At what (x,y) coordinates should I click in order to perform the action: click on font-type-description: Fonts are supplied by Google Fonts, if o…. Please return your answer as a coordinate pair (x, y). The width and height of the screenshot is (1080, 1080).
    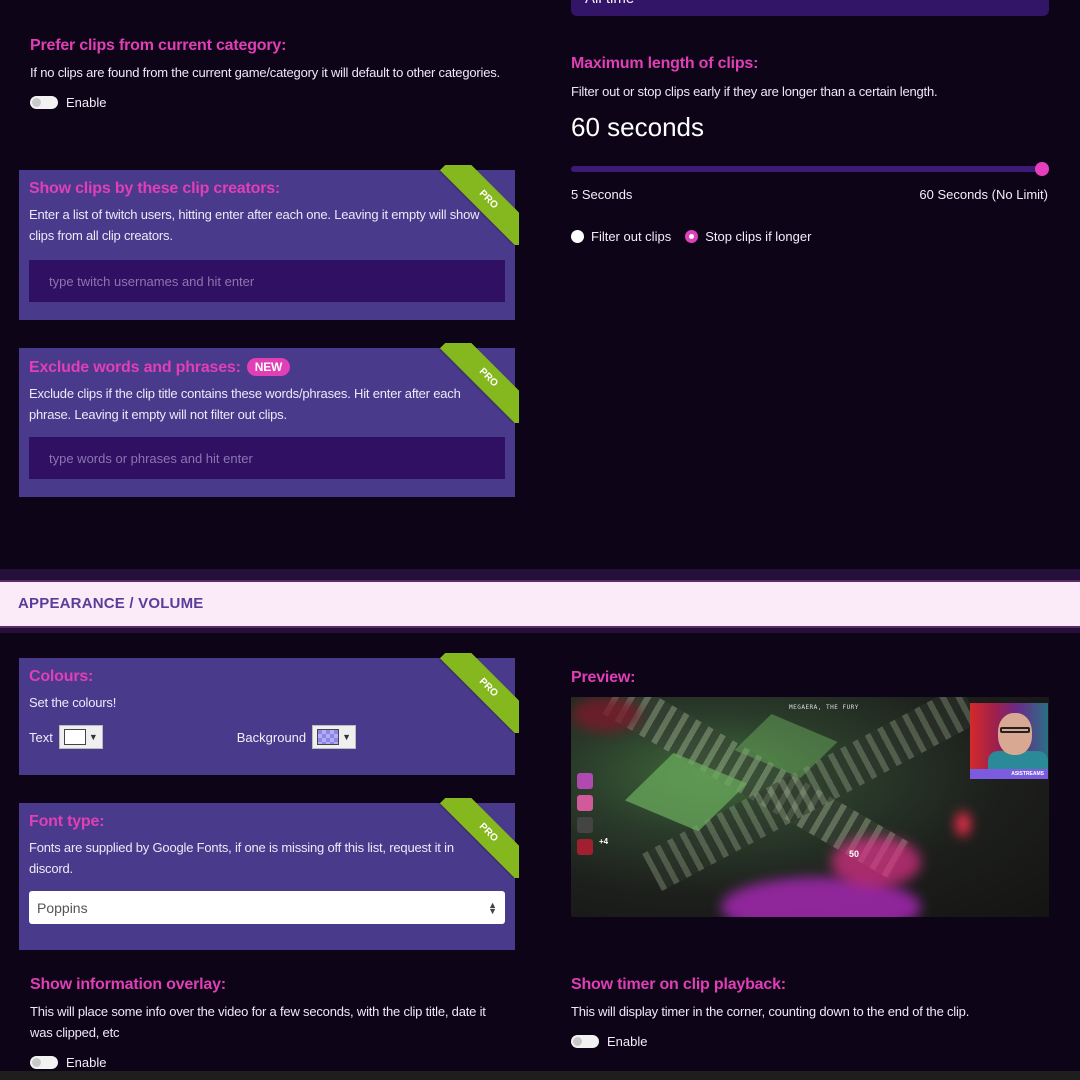
    Looking at the image, I should click on (241, 858).